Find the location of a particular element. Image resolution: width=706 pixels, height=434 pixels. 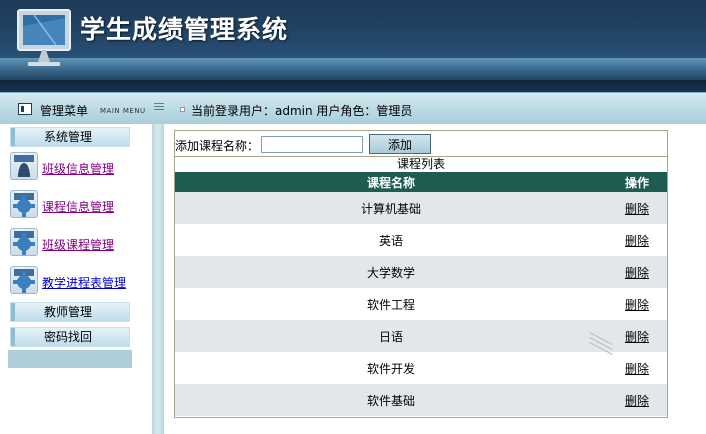

table-row: 计算机基础 删除 is located at coordinates (421, 208).